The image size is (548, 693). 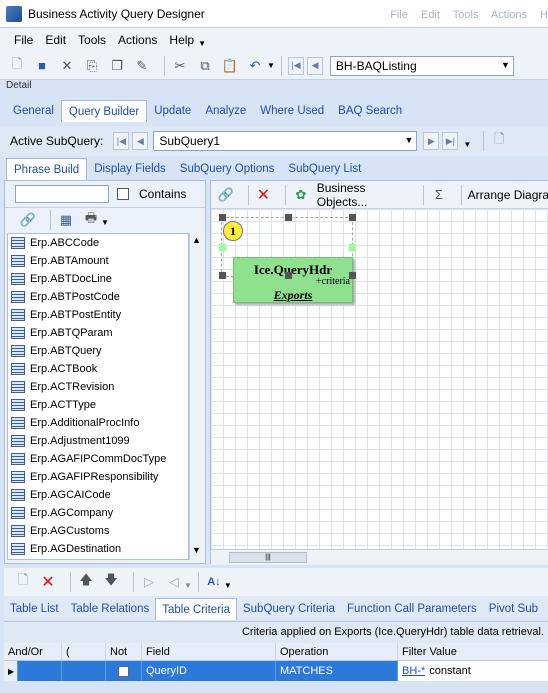 I want to click on arrange-diagram-button: Arrange Diagra, so click(x=508, y=195).